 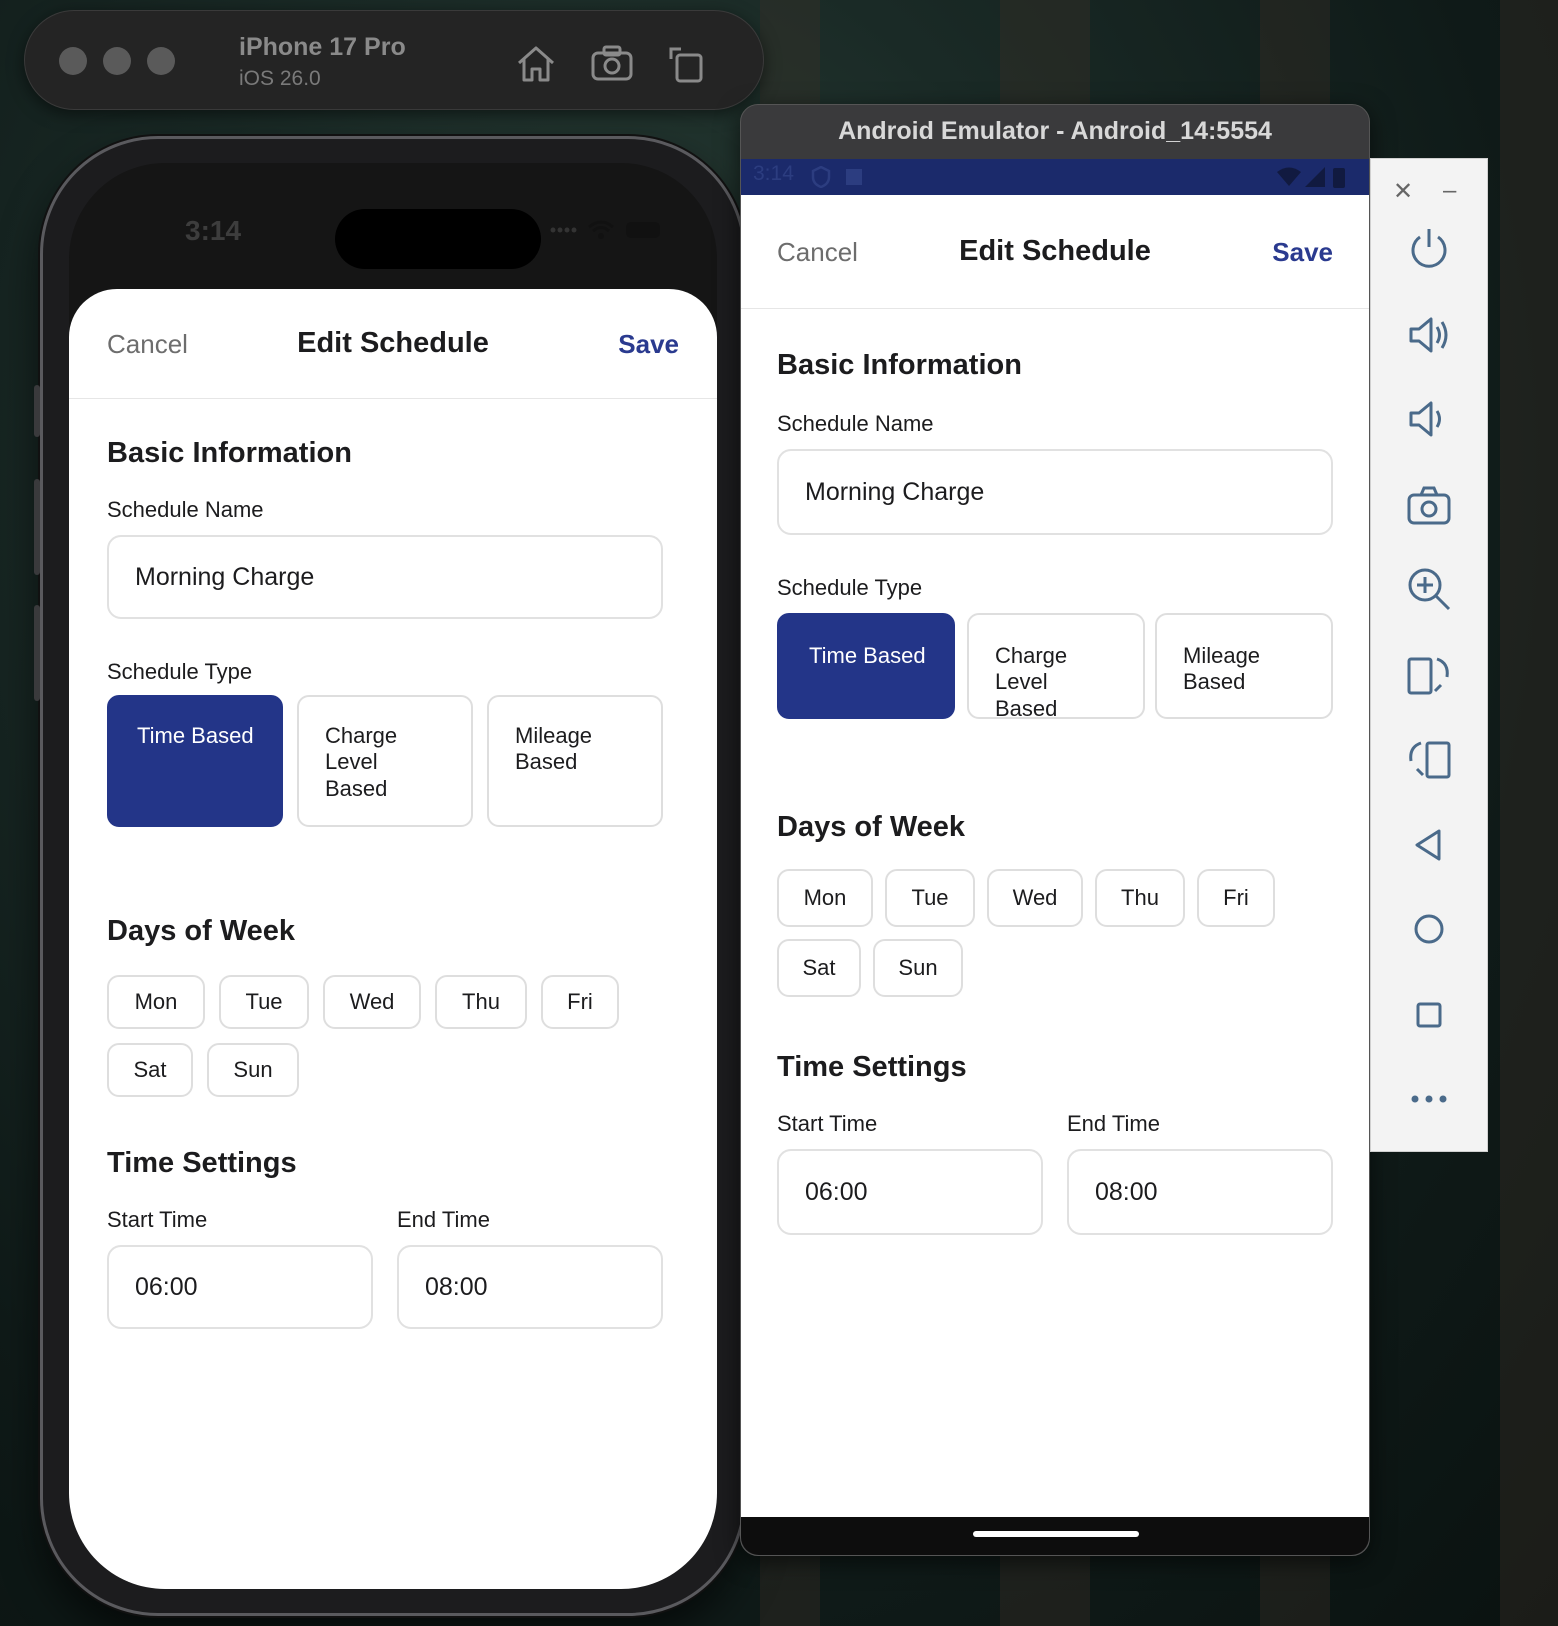 I want to click on android-status-bar: 3:14, so click(x=1055, y=177).